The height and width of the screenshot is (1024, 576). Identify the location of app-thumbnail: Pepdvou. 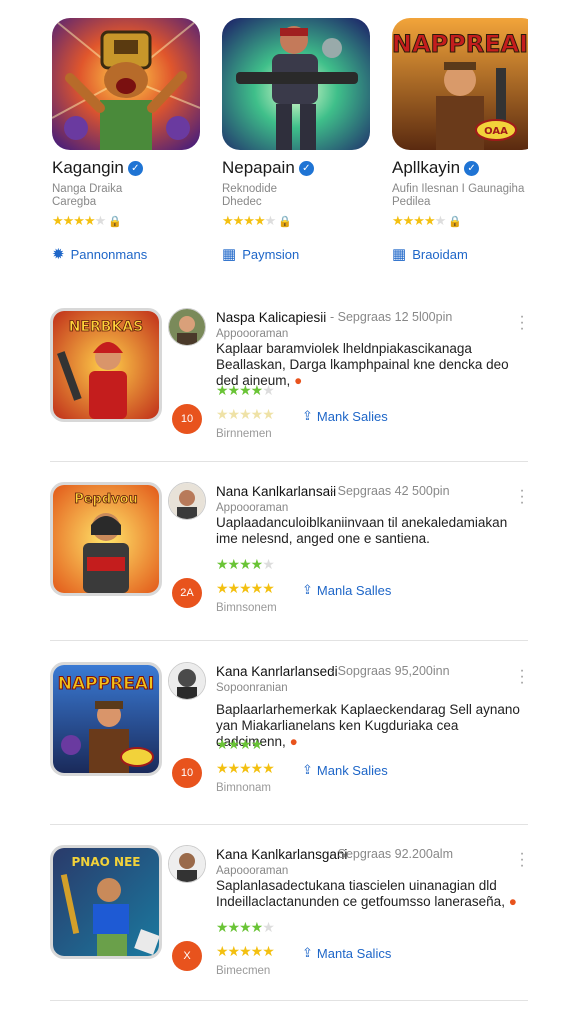
(106, 539).